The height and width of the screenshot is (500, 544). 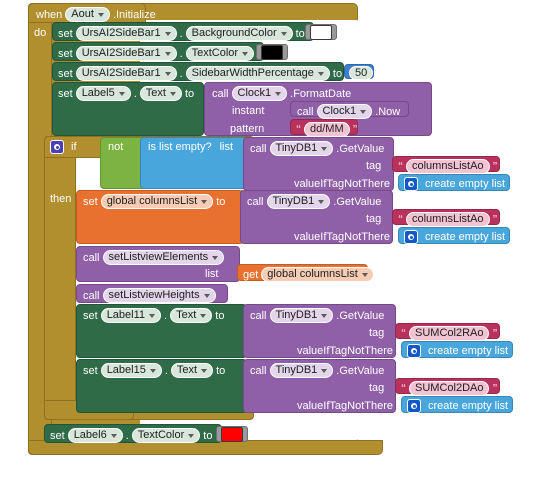 I want to click on color-swatch-red, so click(x=232, y=434).